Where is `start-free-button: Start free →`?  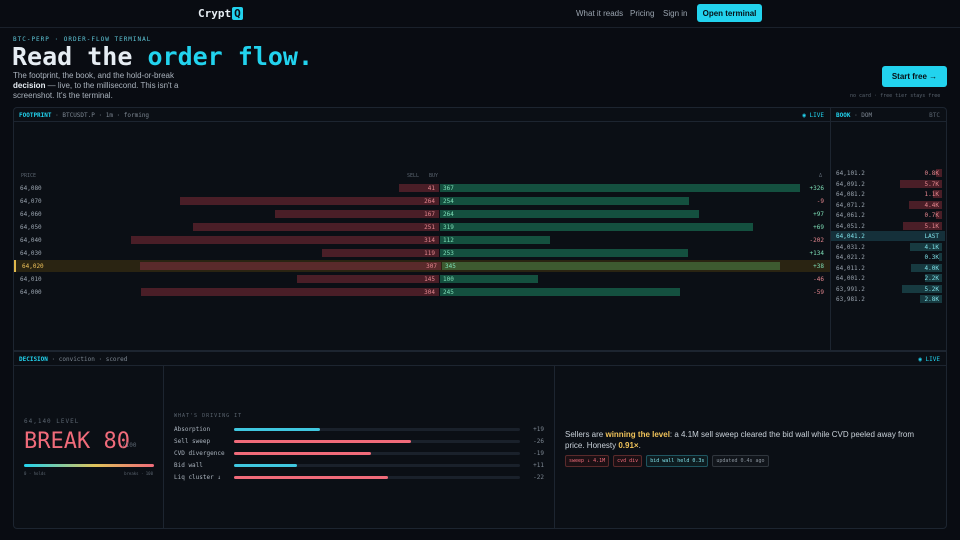 start-free-button: Start free → is located at coordinates (914, 76).